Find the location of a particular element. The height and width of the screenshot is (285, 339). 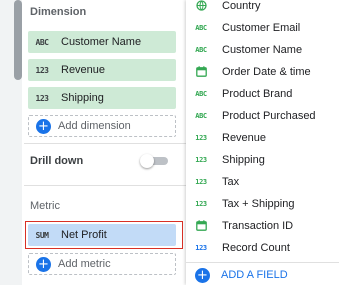

field-label: Product Brand is located at coordinates (257, 94).